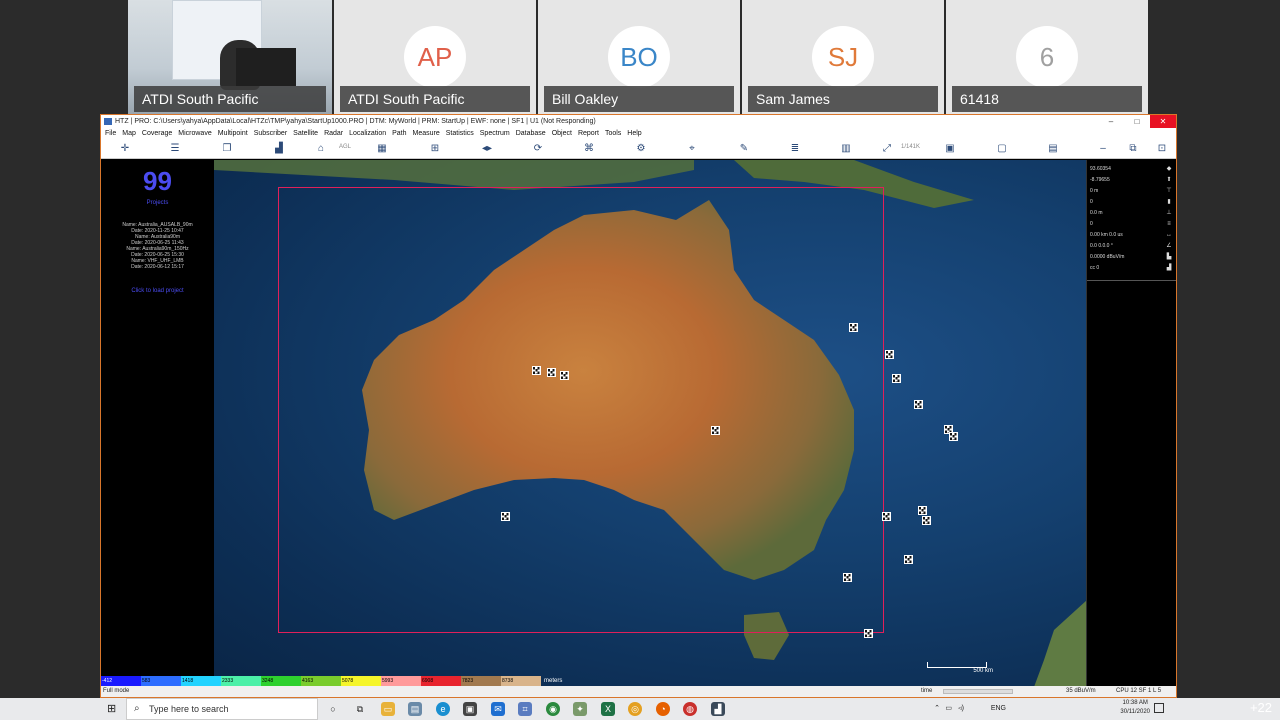 The height and width of the screenshot is (720, 1280). I want to click on participant-tile-video: ATDI South Pacific, so click(230, 57).